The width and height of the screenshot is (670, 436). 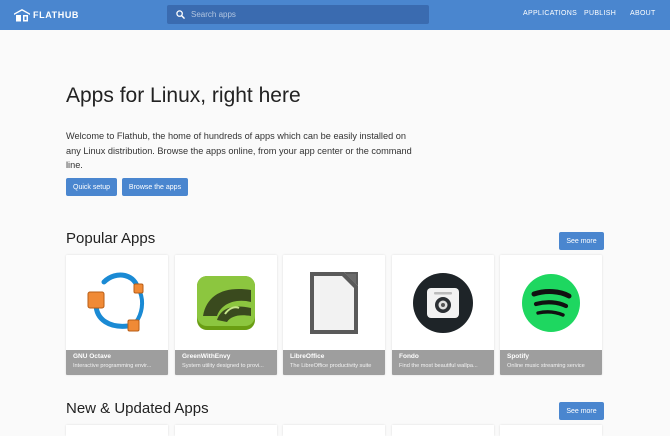 What do you see at coordinates (155, 187) in the screenshot?
I see `browse-apps-button: Browse the apps` at bounding box center [155, 187].